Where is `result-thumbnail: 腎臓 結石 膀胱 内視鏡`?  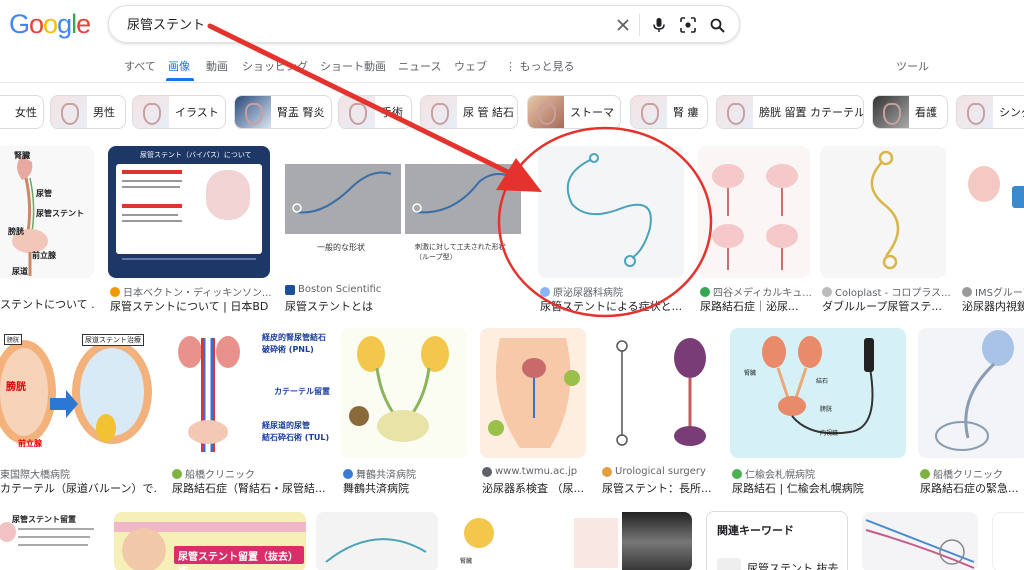
result-thumbnail: 腎臓 結石 膀胱 内視鏡 is located at coordinates (818, 393).